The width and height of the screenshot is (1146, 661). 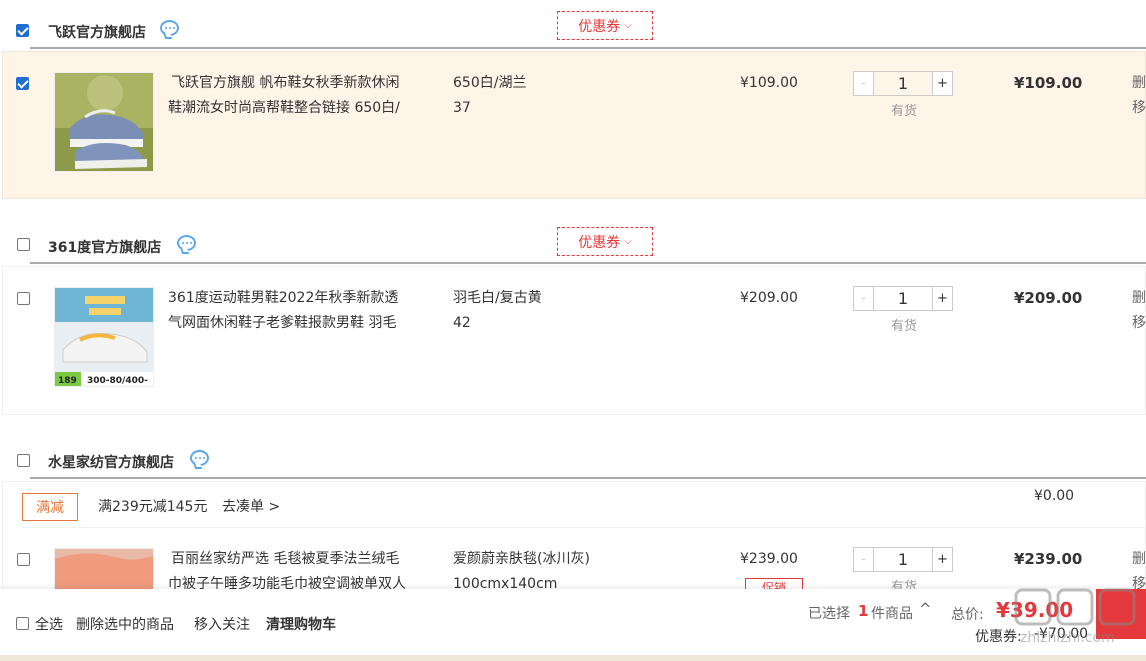 What do you see at coordinates (97, 32) in the screenshot?
I see `shop-1-name: 飞跃官方旗舰店` at bounding box center [97, 32].